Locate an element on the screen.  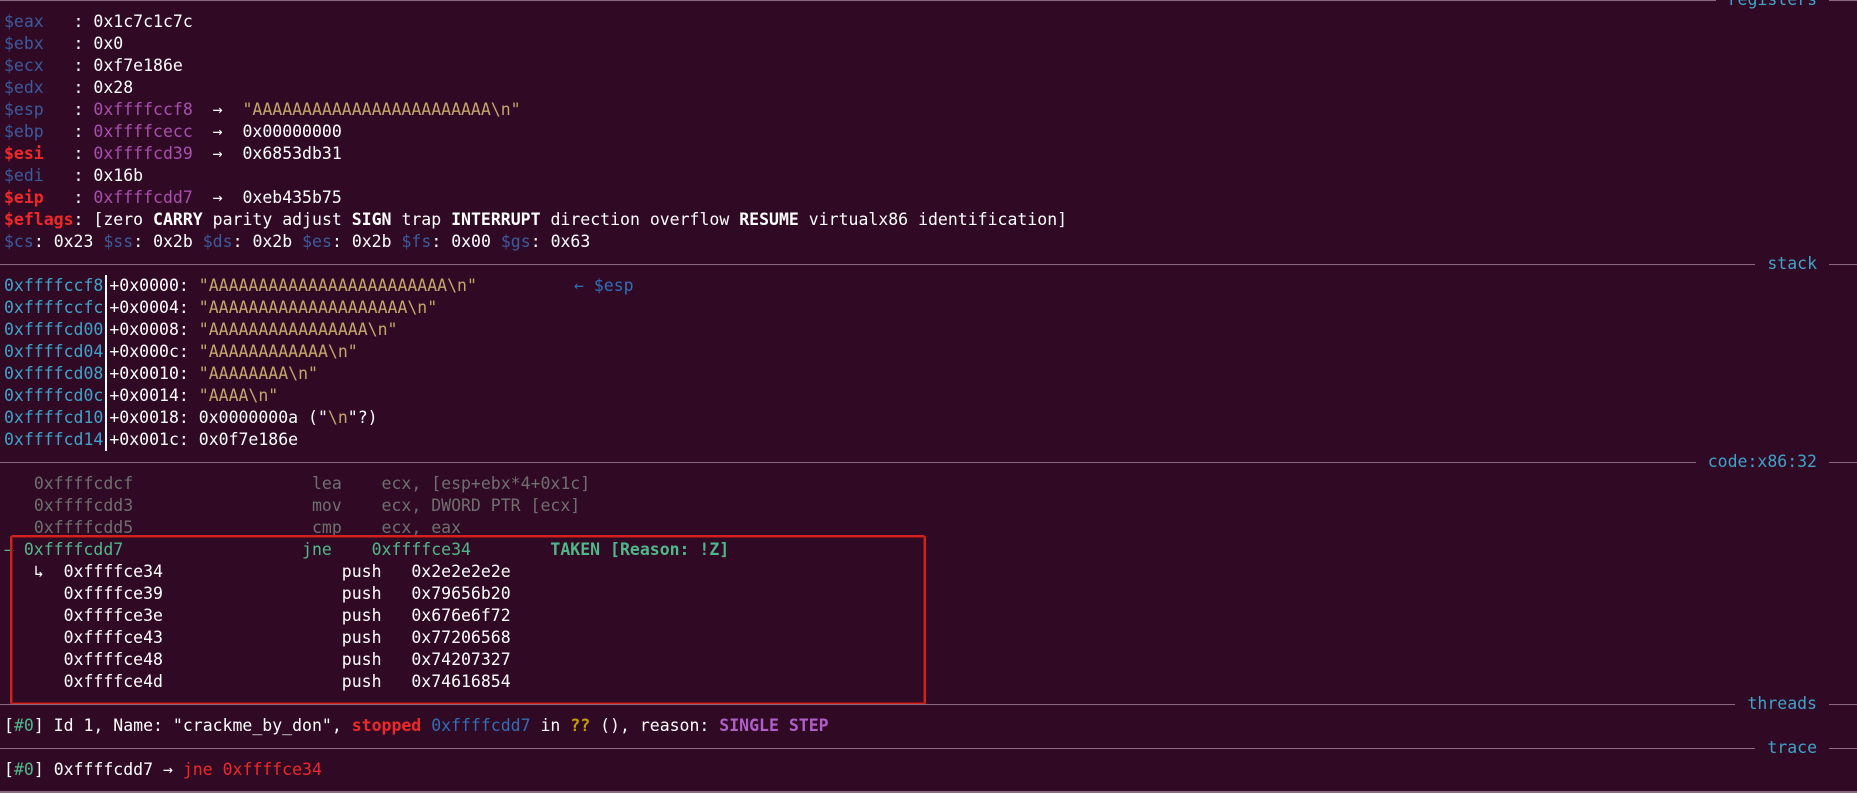
registers-separator: registers is located at coordinates (928, 5).